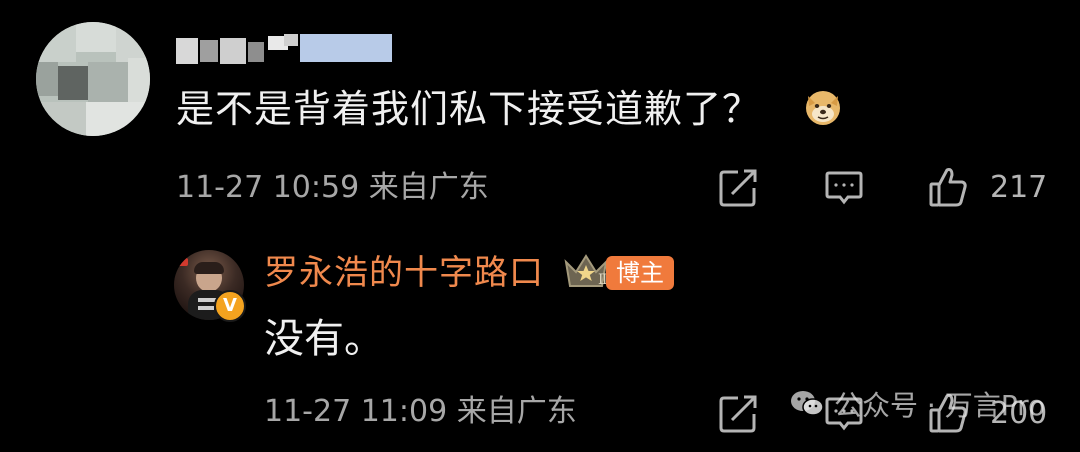 The height and width of the screenshot is (452, 1080). I want to click on reply-timestamp-location: 11-27 11:09 来自广东, so click(420, 411).